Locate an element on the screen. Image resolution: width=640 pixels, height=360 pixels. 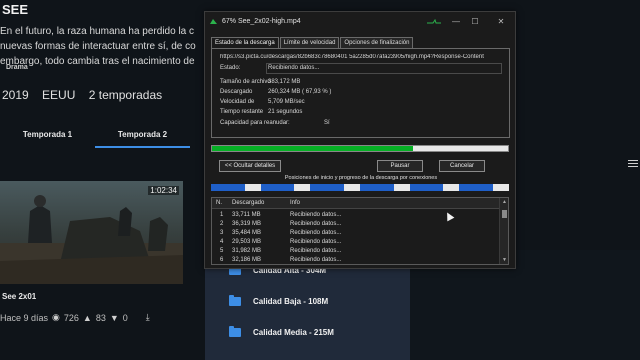
tab-download-status: Estado de la descarga is located at coordinates (245, 42).